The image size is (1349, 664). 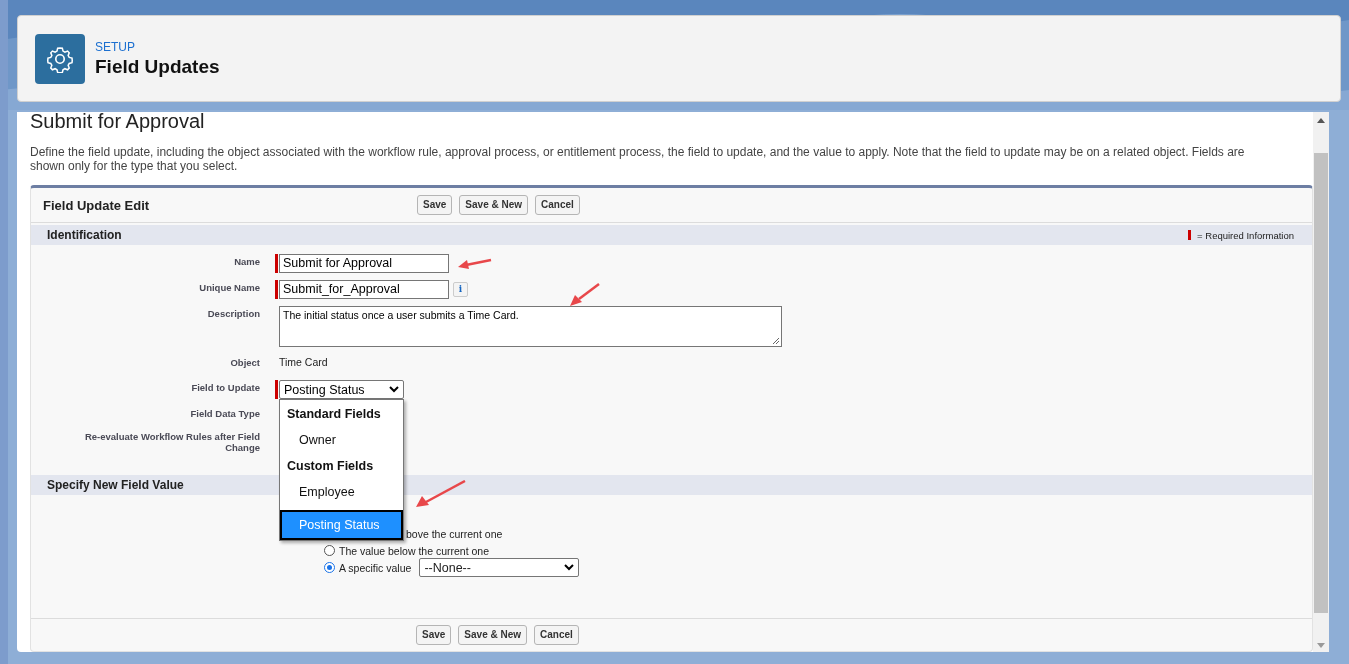 What do you see at coordinates (157, 46) in the screenshot?
I see `breadcrumb: SETUP` at bounding box center [157, 46].